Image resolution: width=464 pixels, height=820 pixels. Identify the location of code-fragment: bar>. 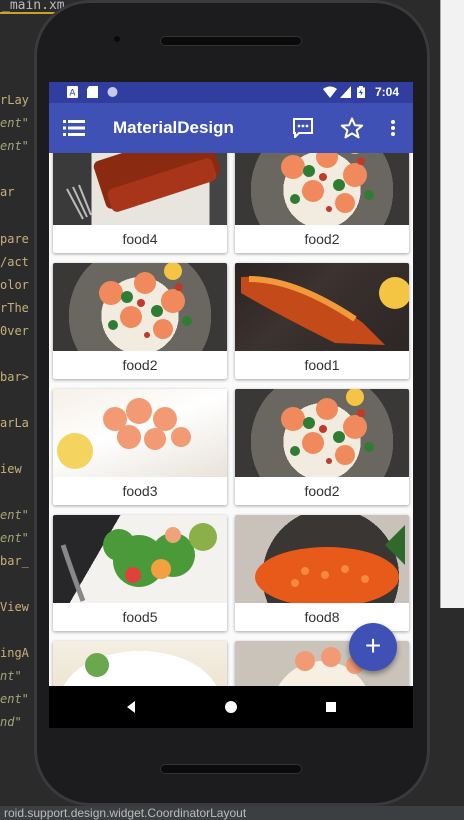
(14, 377).